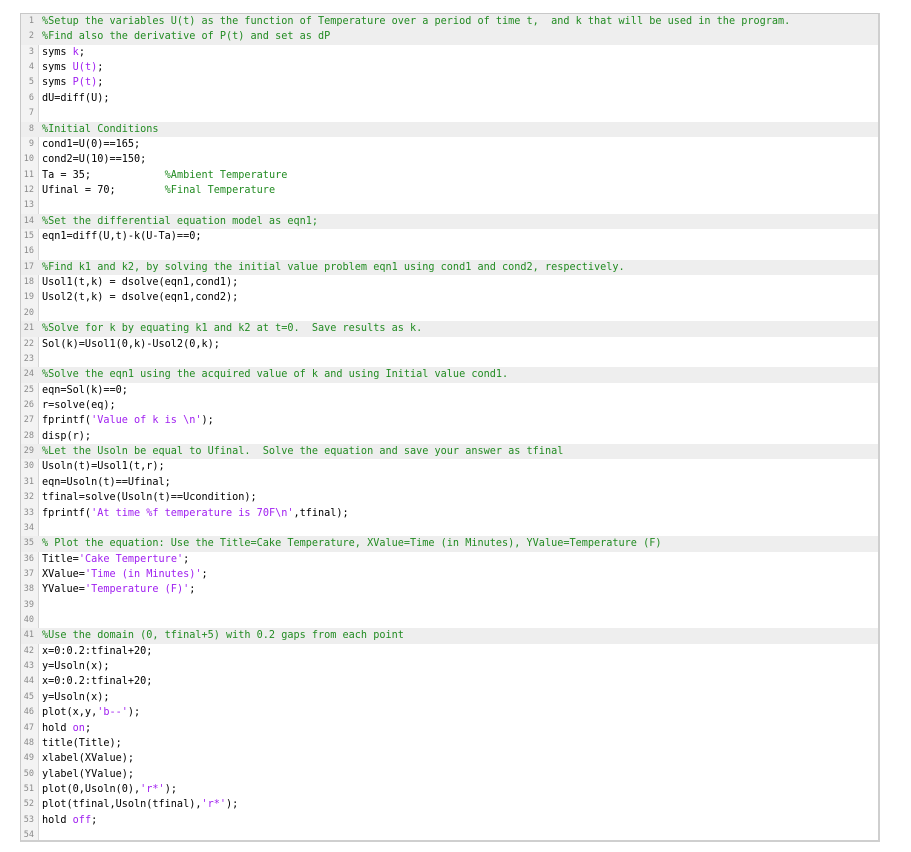  Describe the element at coordinates (321, 513) in the screenshot. I see `code-token: ,tfinal);` at that location.